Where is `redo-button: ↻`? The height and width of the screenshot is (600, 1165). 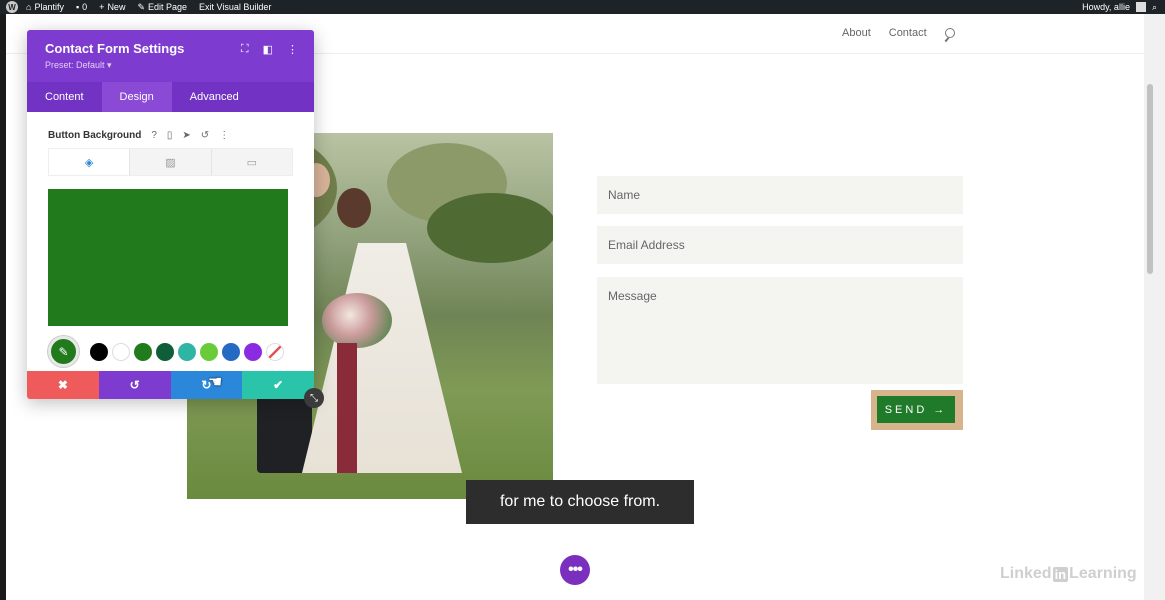 redo-button: ↻ is located at coordinates (206, 385).